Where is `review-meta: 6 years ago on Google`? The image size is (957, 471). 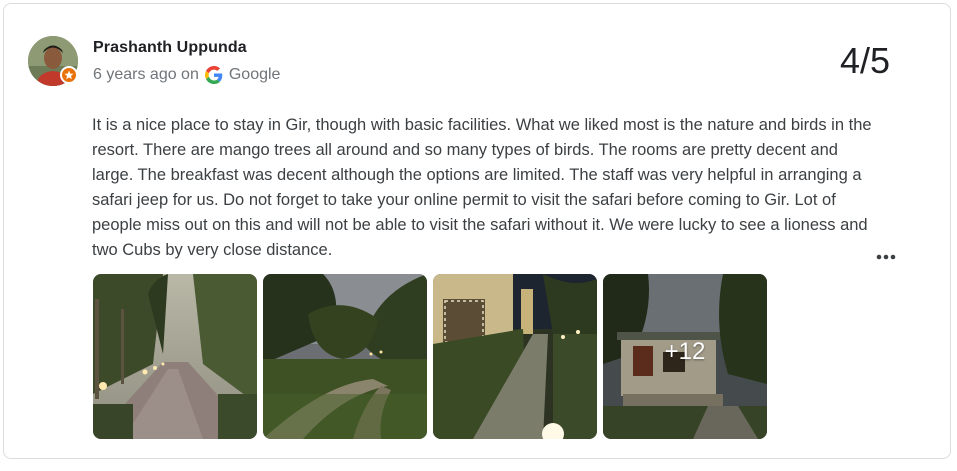
review-meta: 6 years ago on Google is located at coordinates (186, 75).